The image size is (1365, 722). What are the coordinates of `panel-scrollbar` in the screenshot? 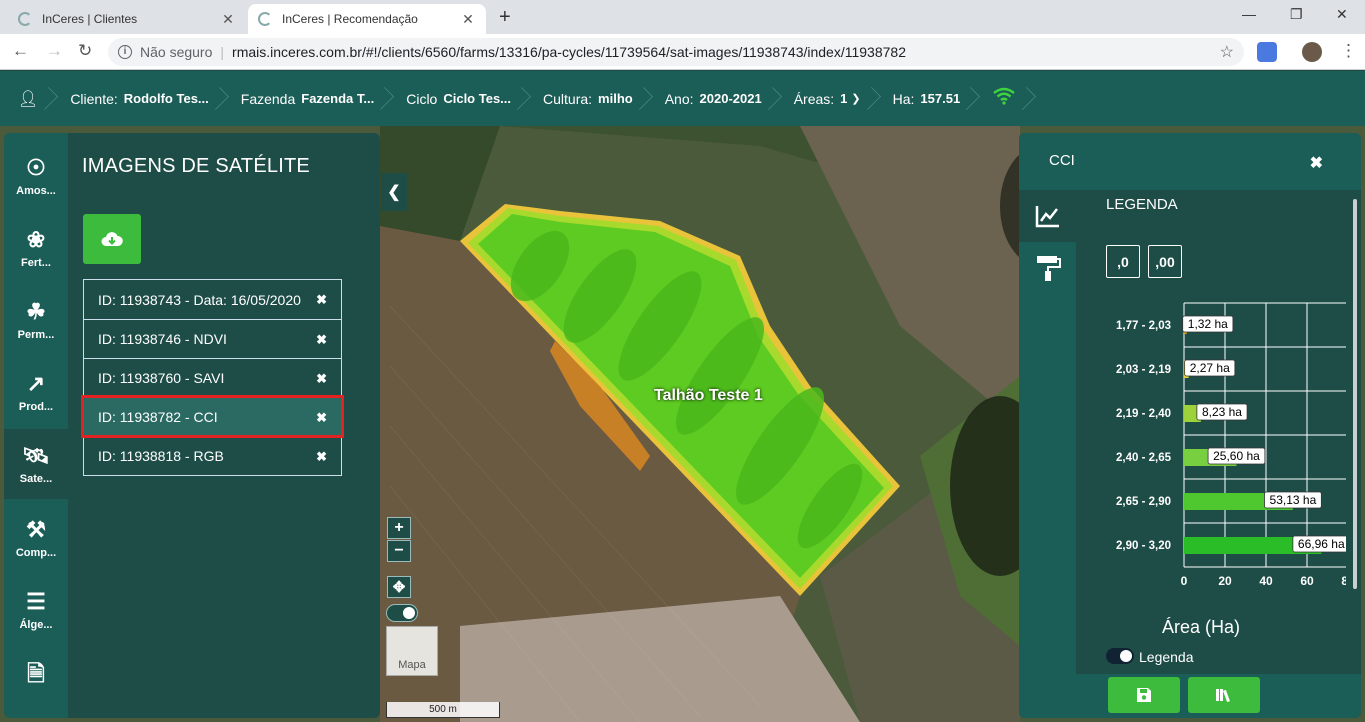 It's located at (1355, 394).